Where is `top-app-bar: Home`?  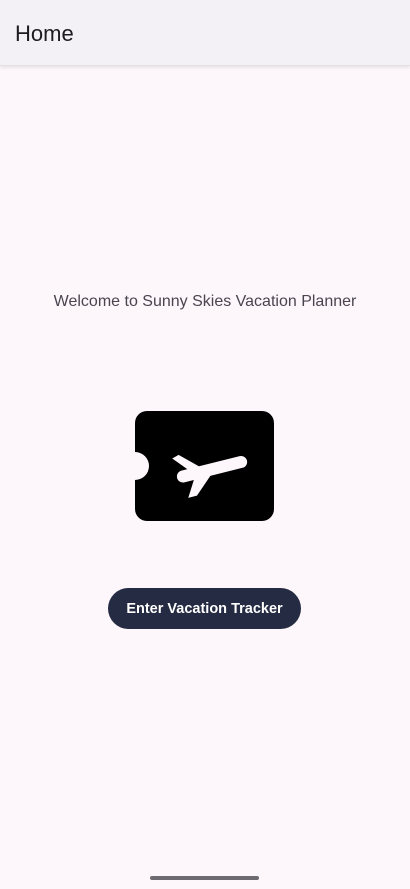
top-app-bar: Home is located at coordinates (205, 33).